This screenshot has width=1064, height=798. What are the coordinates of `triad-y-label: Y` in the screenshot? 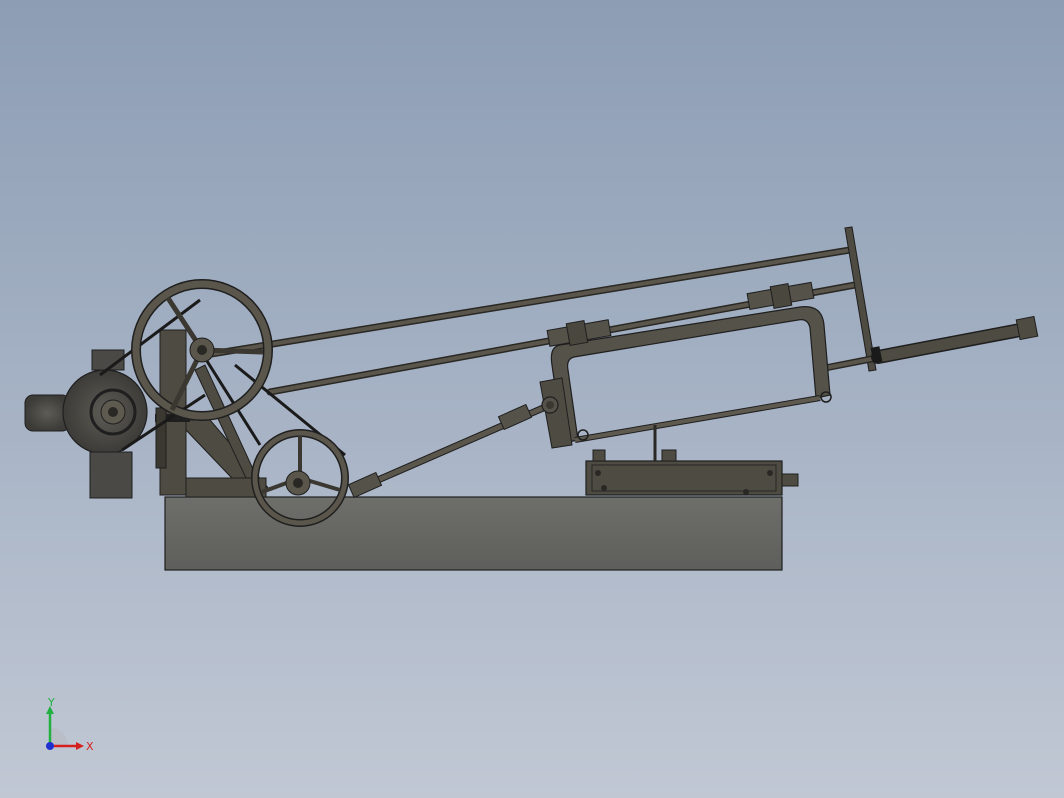 It's located at (51, 702).